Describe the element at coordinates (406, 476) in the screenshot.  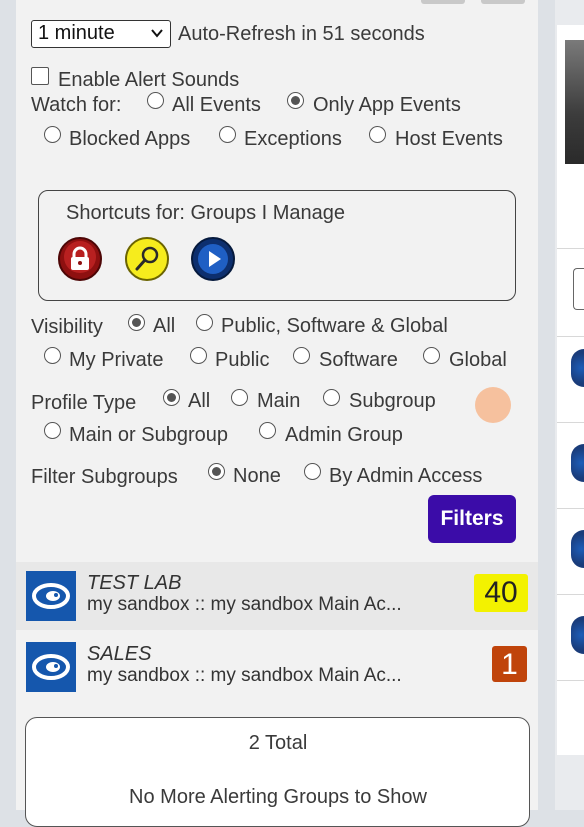
I see `filter-subgroups-option-label: By Admin Access` at that location.